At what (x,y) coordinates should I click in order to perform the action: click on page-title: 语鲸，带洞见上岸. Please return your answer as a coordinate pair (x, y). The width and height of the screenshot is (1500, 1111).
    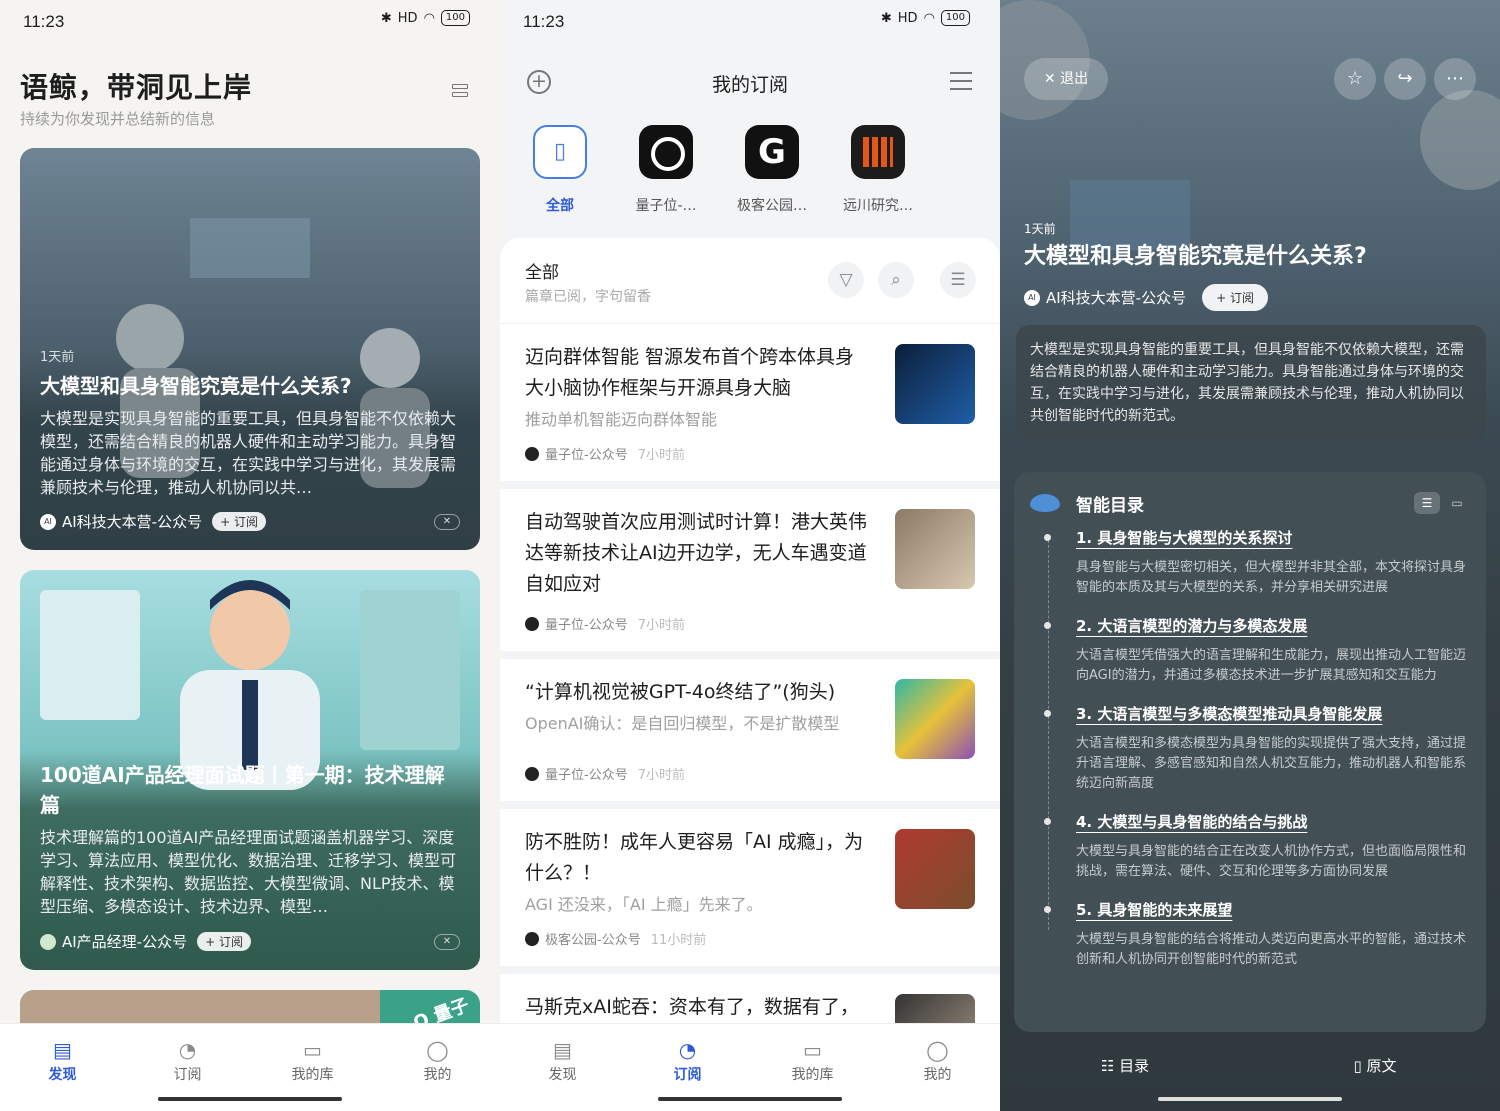
    Looking at the image, I should click on (136, 87).